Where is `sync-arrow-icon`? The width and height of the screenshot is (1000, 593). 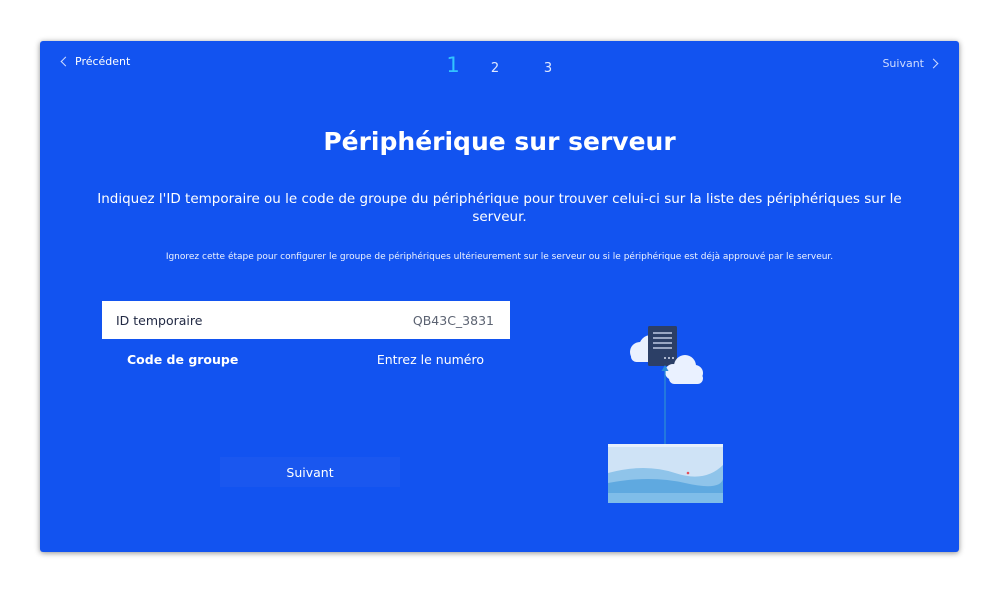
sync-arrow-icon is located at coordinates (665, 409).